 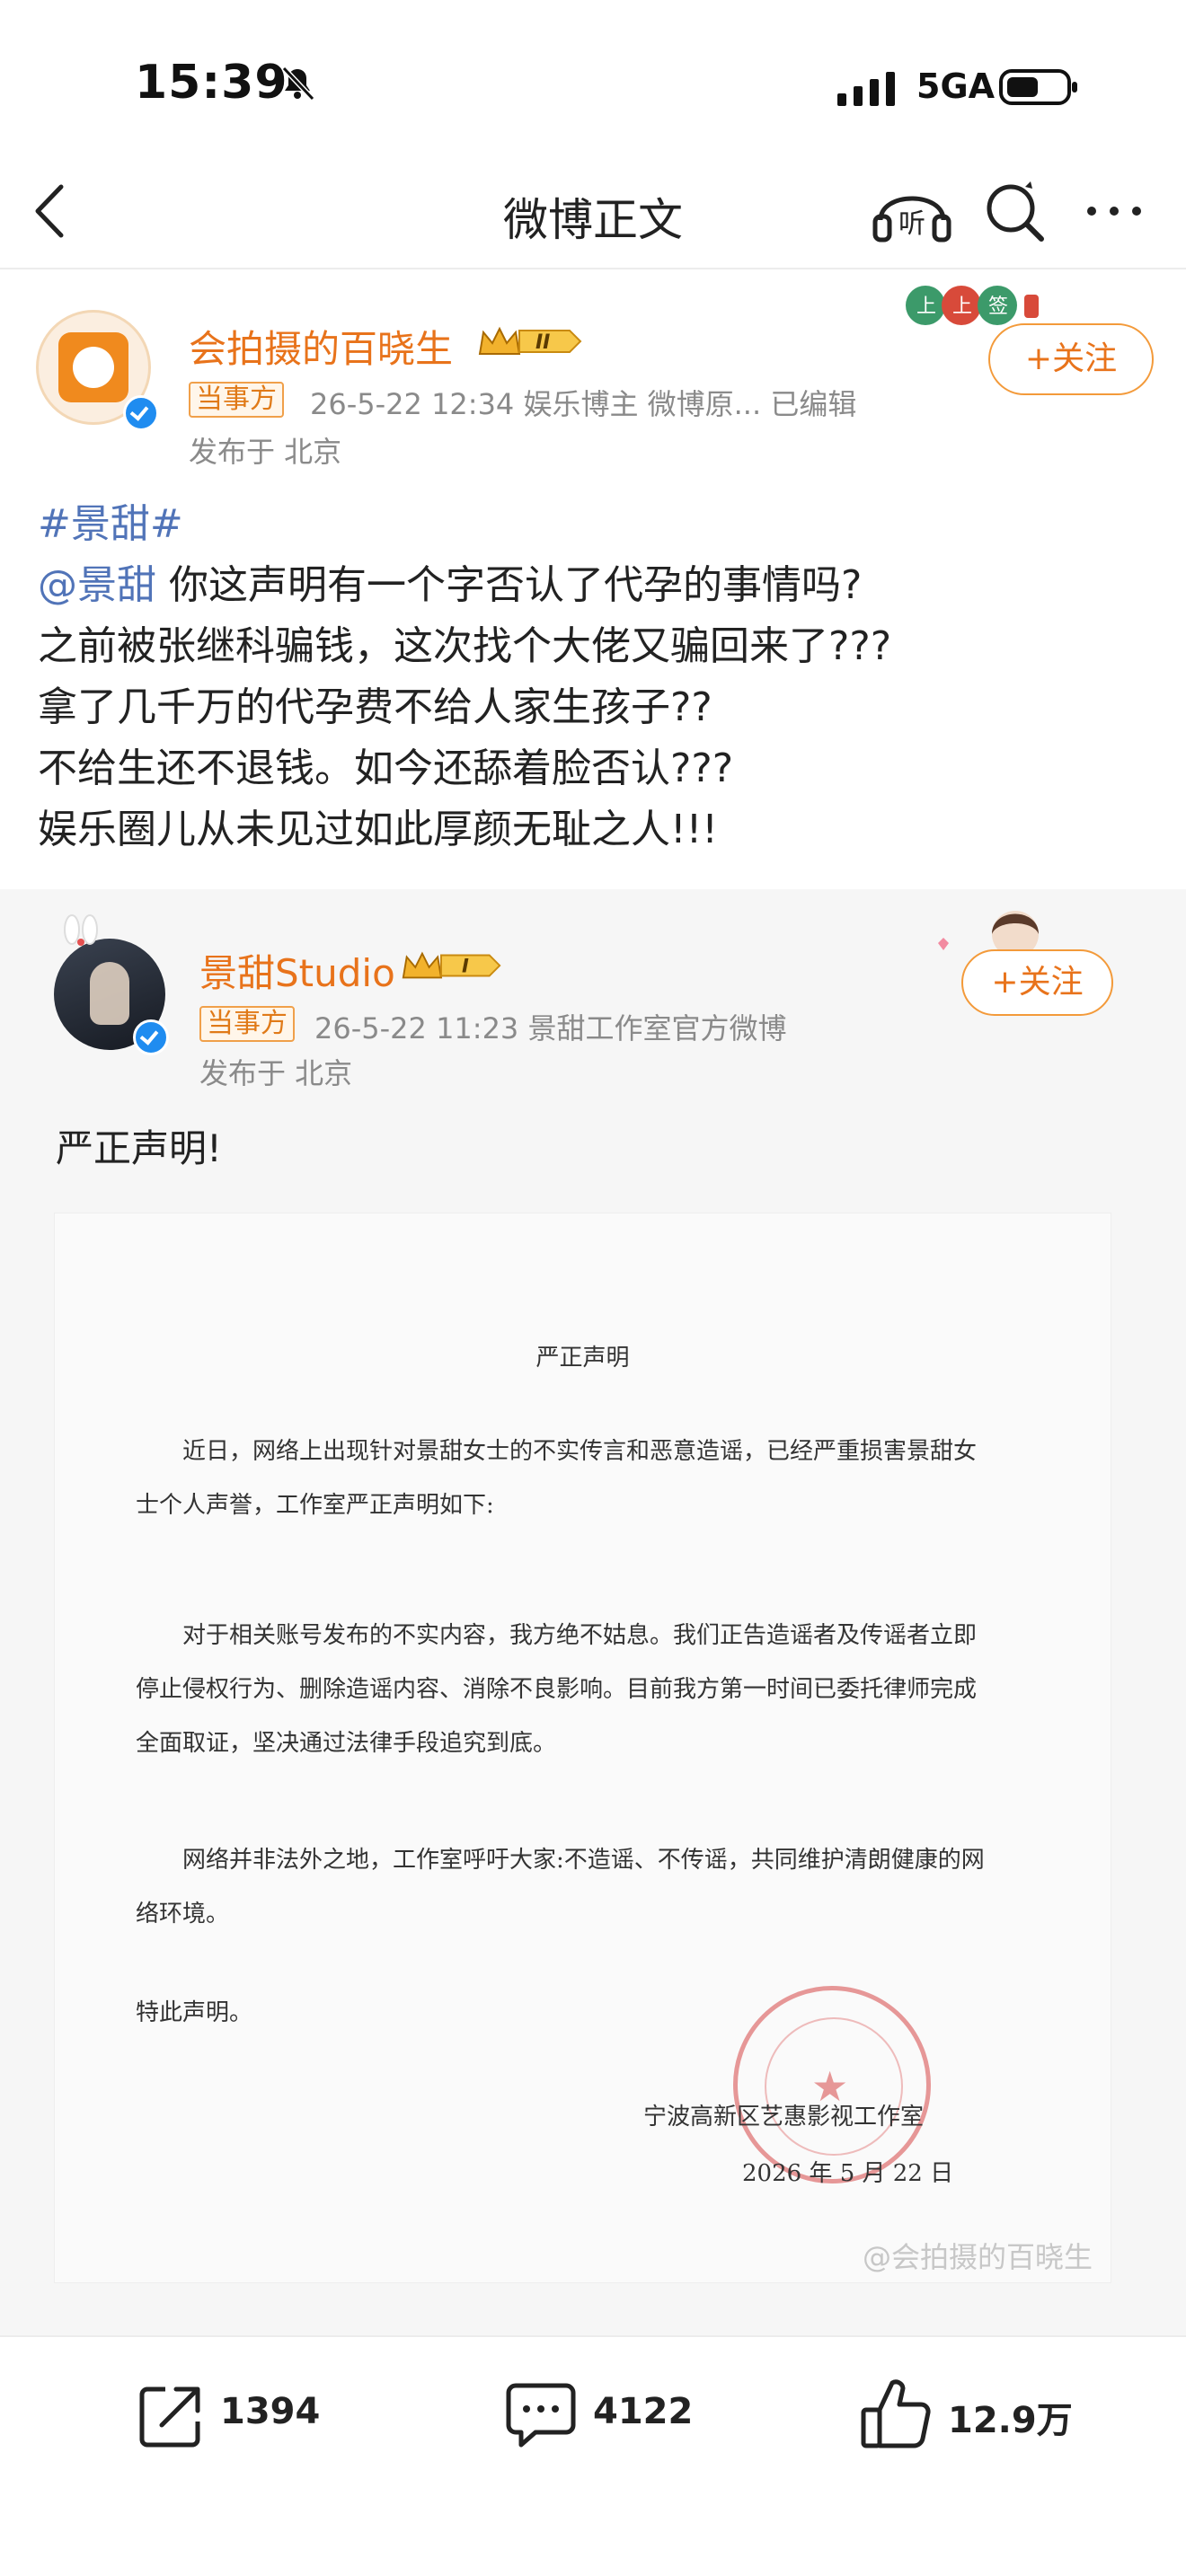 What do you see at coordinates (832, 2084) in the screenshot?
I see `official-seal-stamp: ★` at bounding box center [832, 2084].